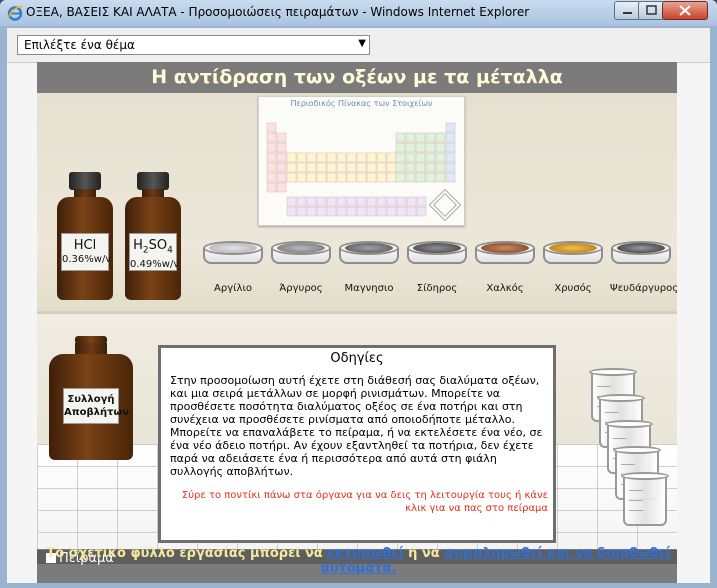  What do you see at coordinates (96, 406) in the screenshot?
I see `waste-label: Συλλογή Αποβλήτων` at bounding box center [96, 406].